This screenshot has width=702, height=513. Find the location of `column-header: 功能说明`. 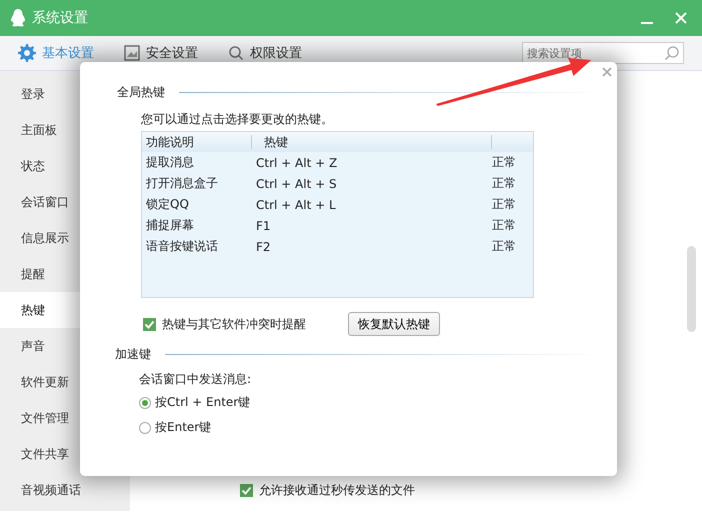

column-header: 功能说明 is located at coordinates (197, 142).